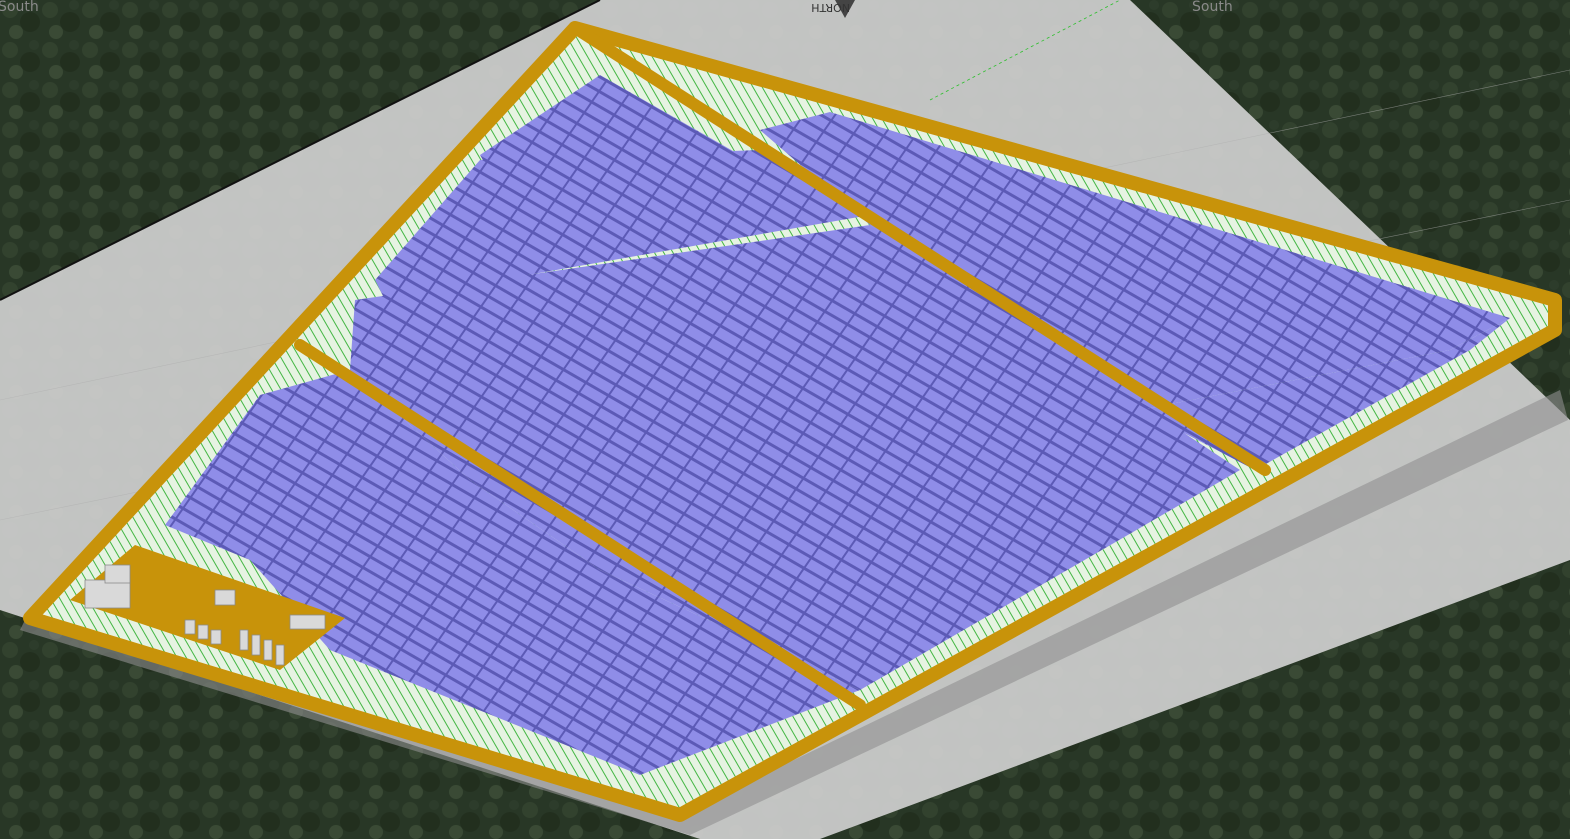 The width and height of the screenshot is (1570, 839). What do you see at coordinates (19, 7) in the screenshot?
I see `south-label-left: South` at bounding box center [19, 7].